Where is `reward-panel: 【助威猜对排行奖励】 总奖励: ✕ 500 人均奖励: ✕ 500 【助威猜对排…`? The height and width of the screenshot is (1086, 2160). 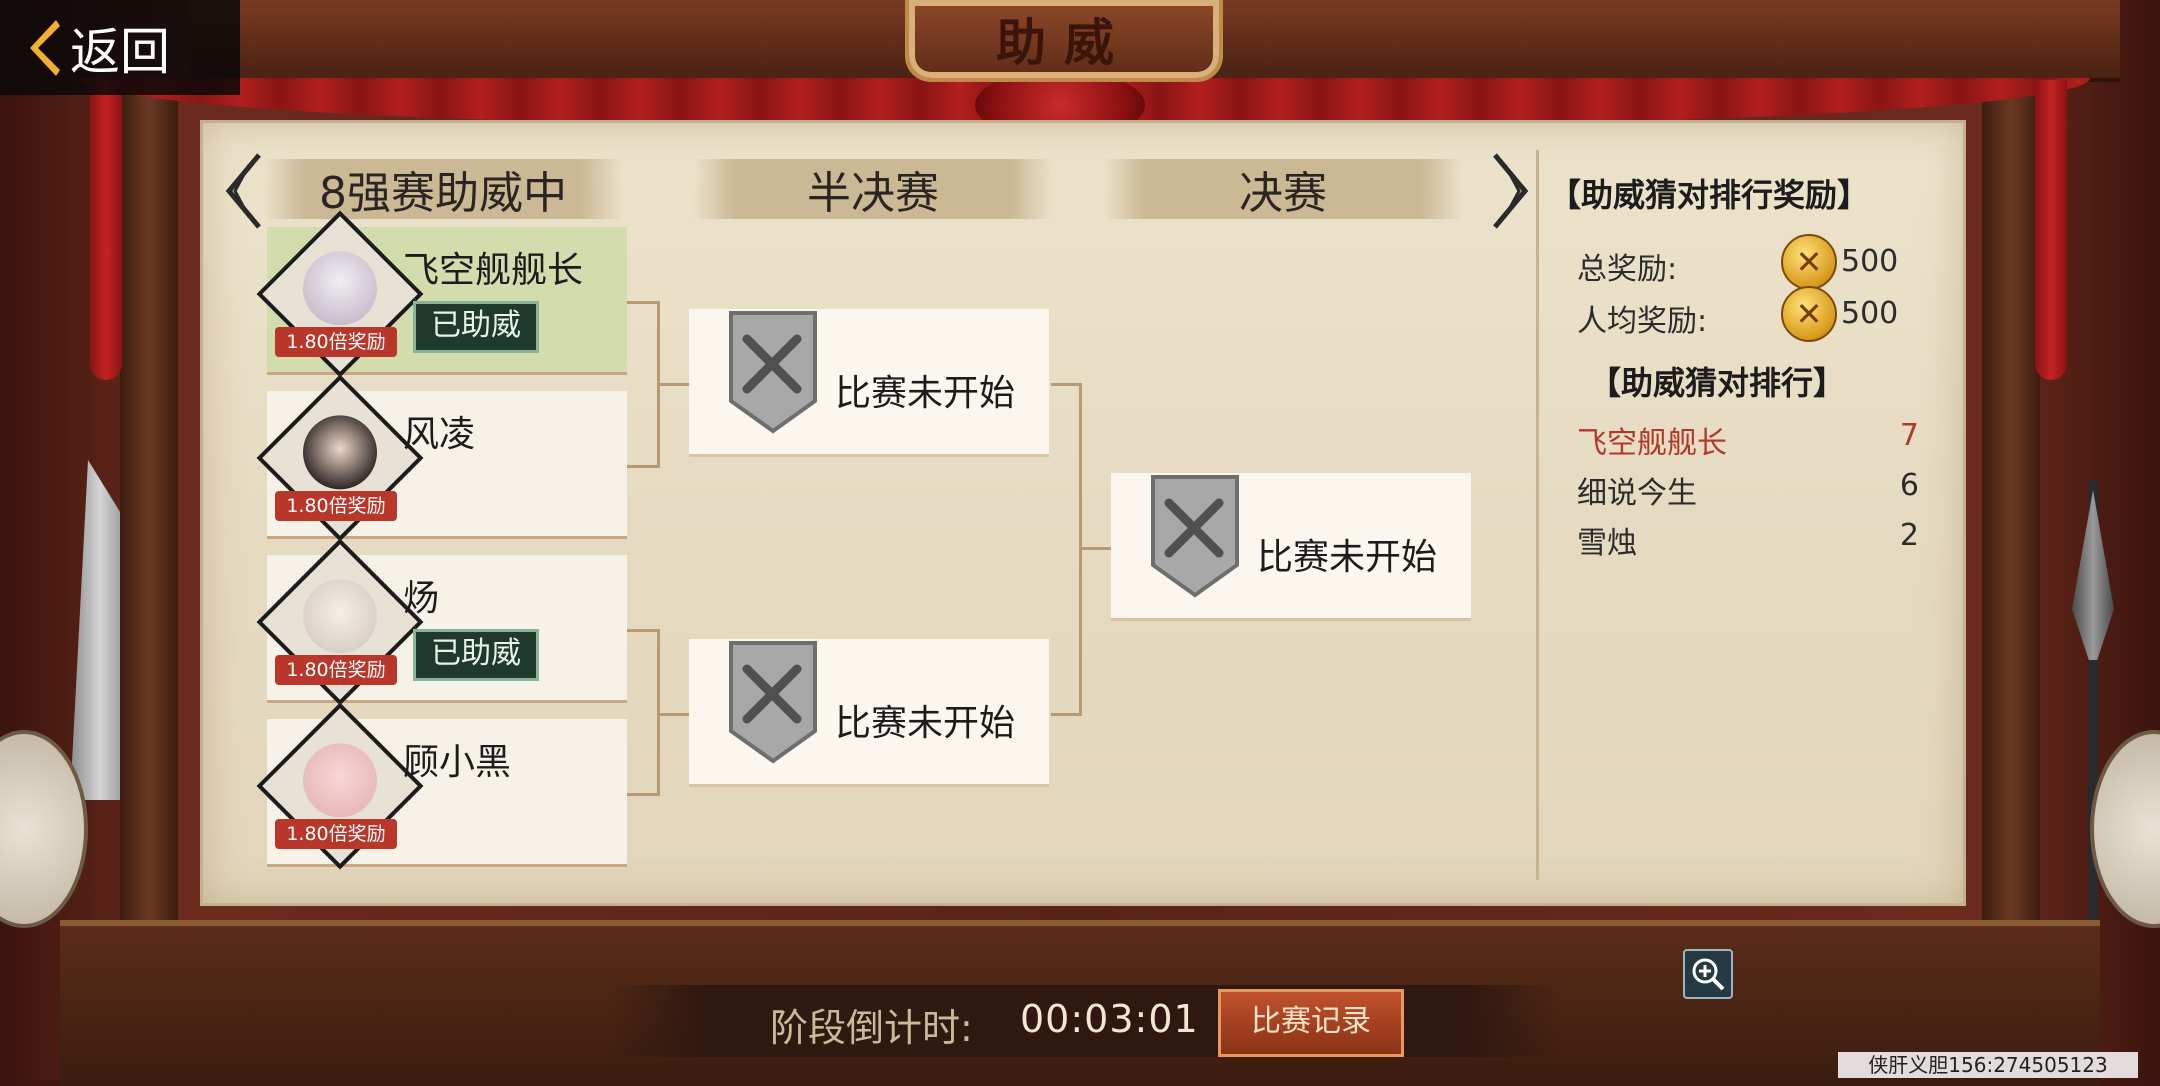
reward-panel: 【助威猜对排行奖励】 总奖励: ✕ 500 人均奖励: ✕ 500 【助威猜对排… is located at coordinates (1733, 515).